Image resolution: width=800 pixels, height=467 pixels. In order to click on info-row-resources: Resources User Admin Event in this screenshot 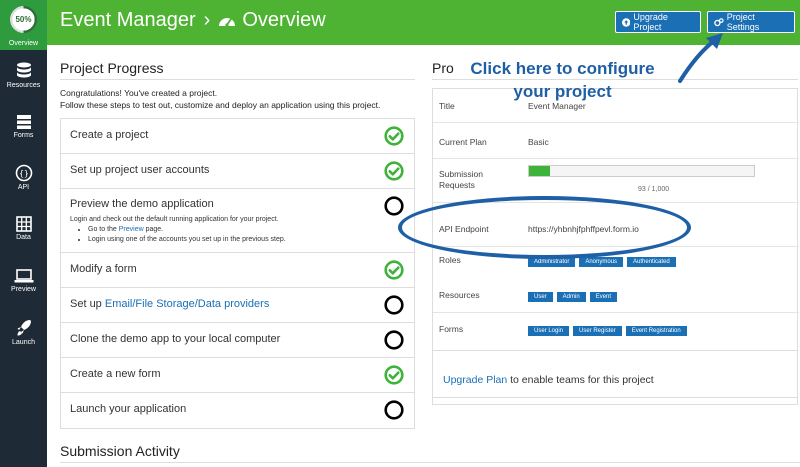, I will do `click(616, 295)`.